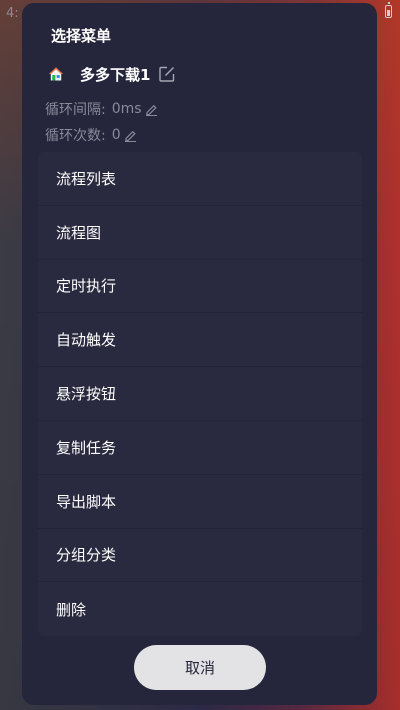 This screenshot has height=710, width=400. Describe the element at coordinates (200, 179) in the screenshot. I see `menu-item-process-list: 流程列表` at that location.